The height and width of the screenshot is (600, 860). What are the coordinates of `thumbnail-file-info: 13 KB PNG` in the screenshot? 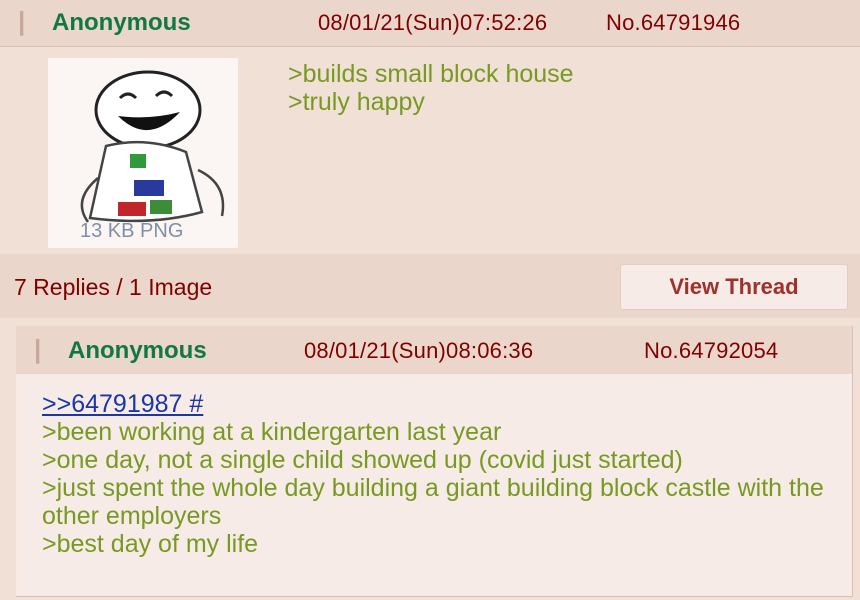 It's located at (132, 231).